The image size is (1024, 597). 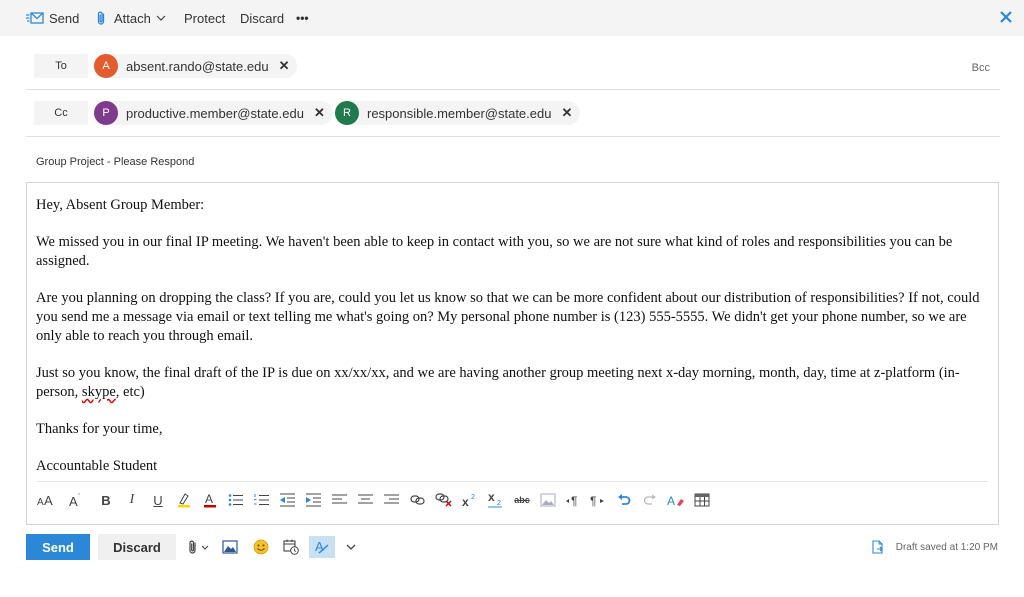 I want to click on align-center-icon, so click(x=366, y=500).